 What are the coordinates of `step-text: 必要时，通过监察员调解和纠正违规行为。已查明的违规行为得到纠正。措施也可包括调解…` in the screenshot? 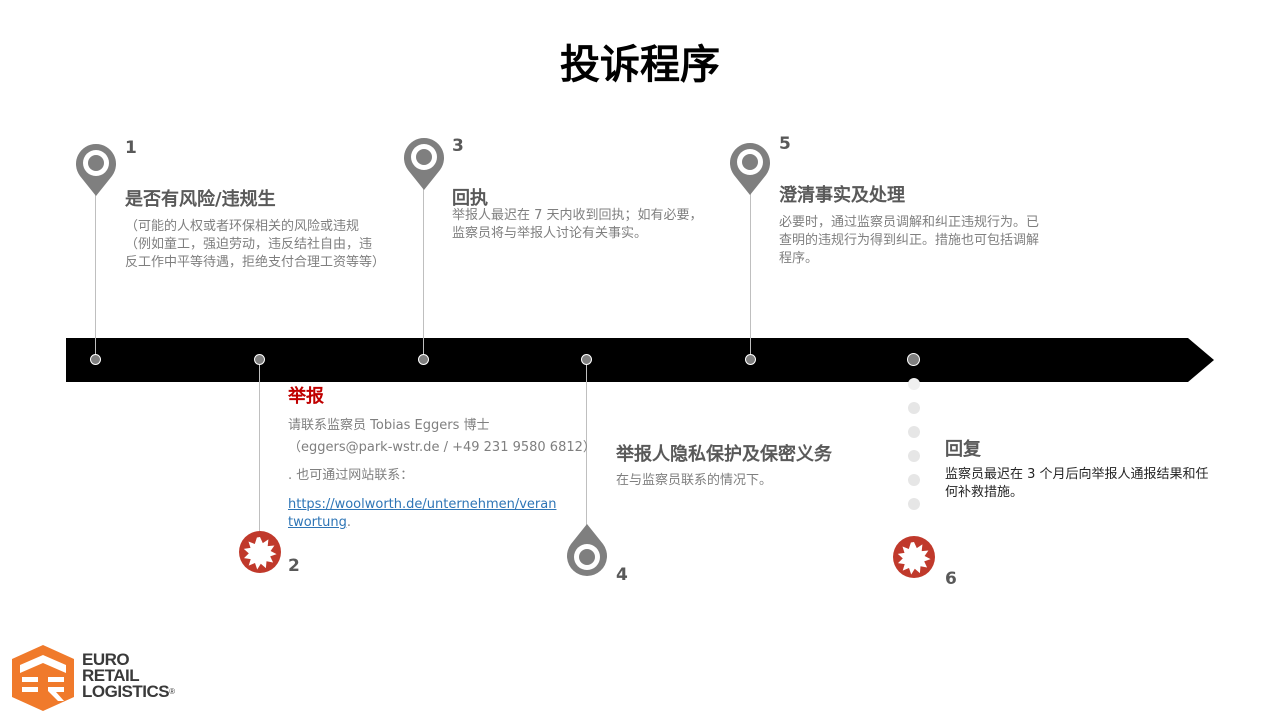 It's located at (909, 240).